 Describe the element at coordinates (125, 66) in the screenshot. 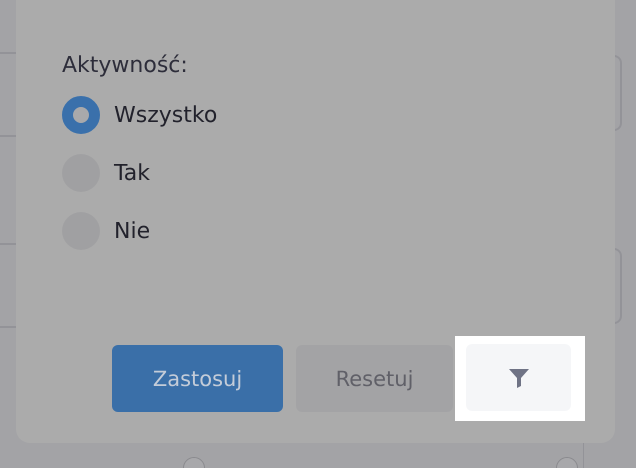

I see `filter-heading: Aktywność:` at that location.